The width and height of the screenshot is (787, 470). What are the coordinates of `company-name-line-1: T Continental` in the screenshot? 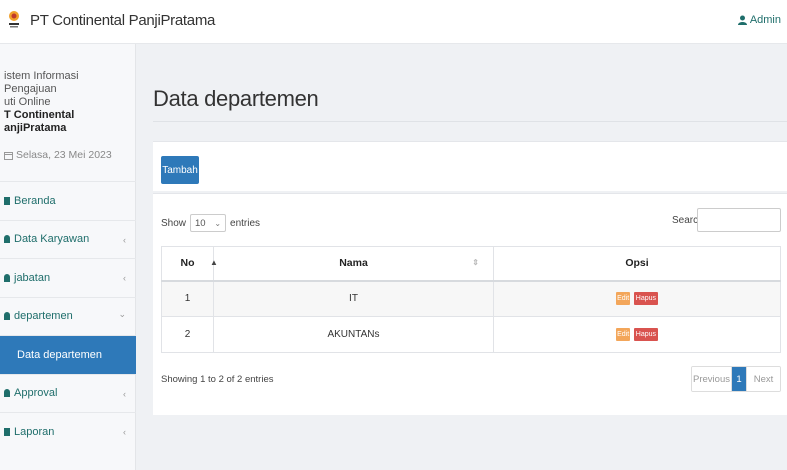 It's located at (39, 115).